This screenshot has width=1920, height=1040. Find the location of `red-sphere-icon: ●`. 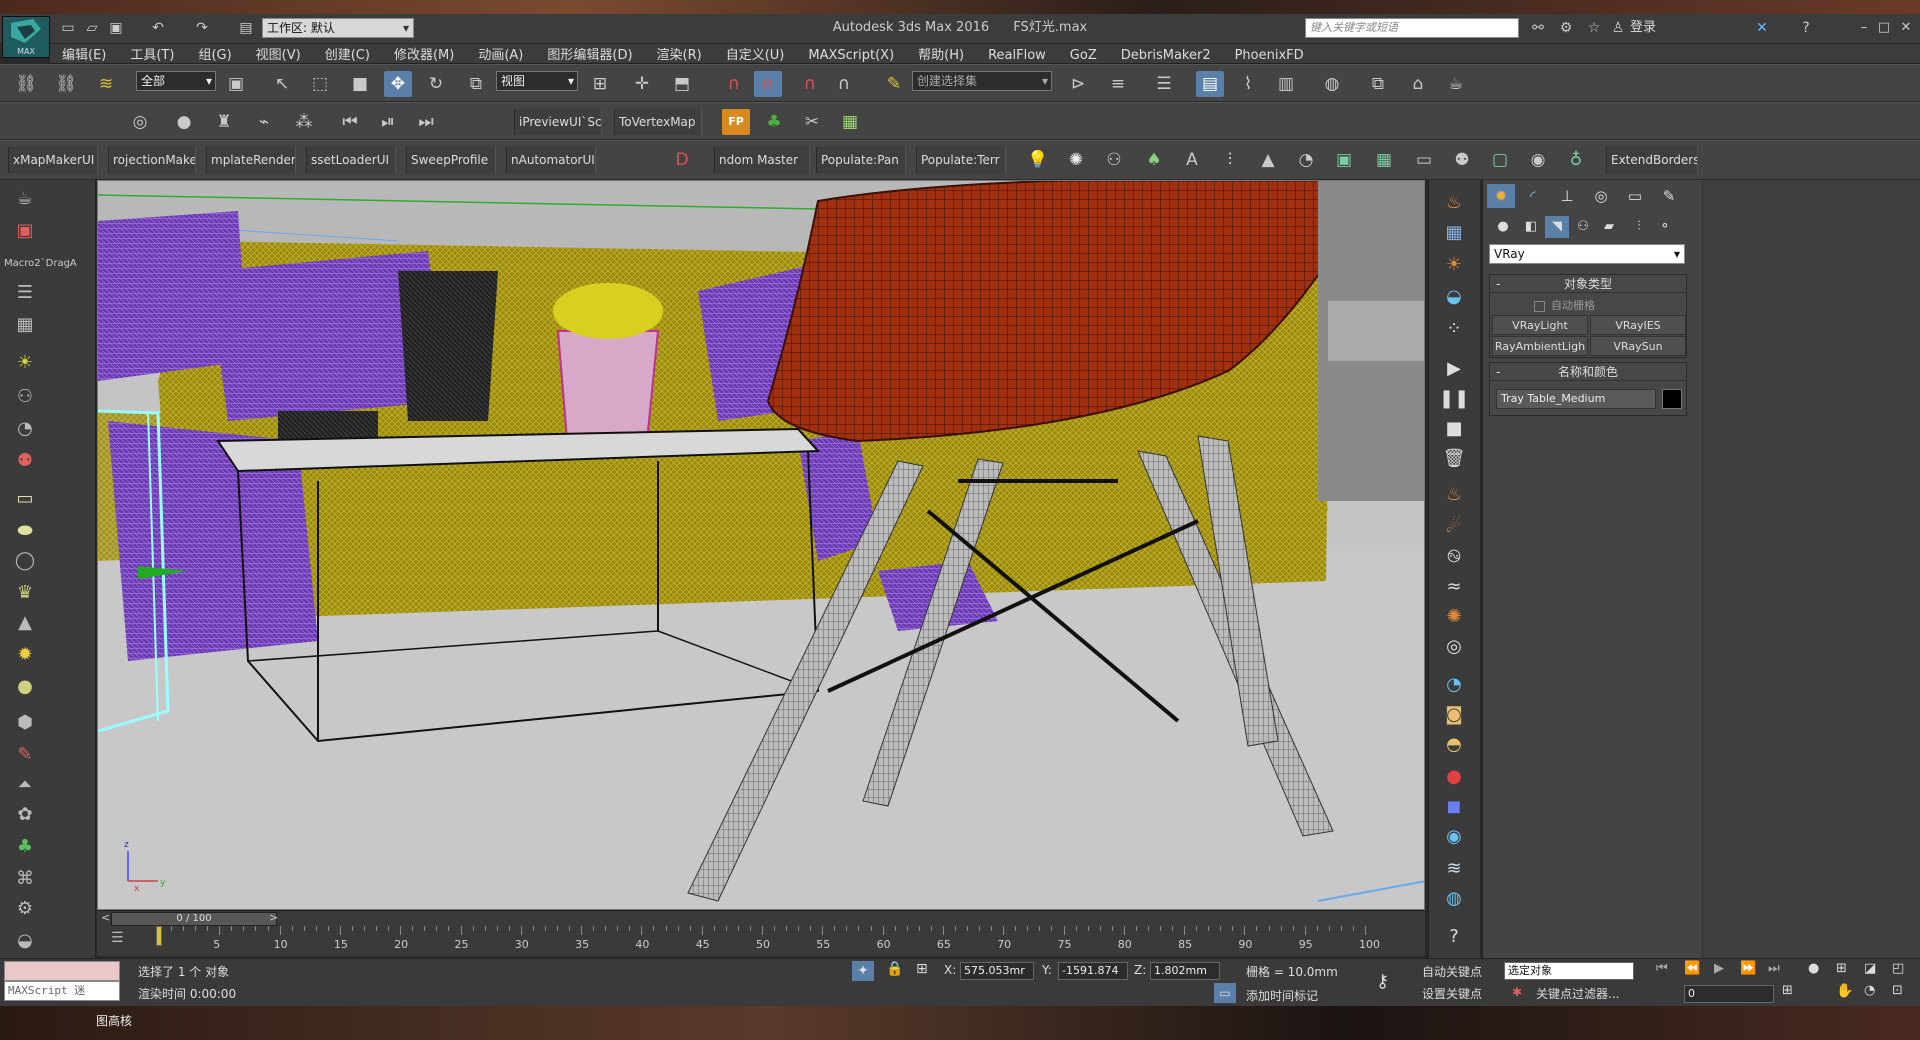

red-sphere-icon: ● is located at coordinates (1454, 777).